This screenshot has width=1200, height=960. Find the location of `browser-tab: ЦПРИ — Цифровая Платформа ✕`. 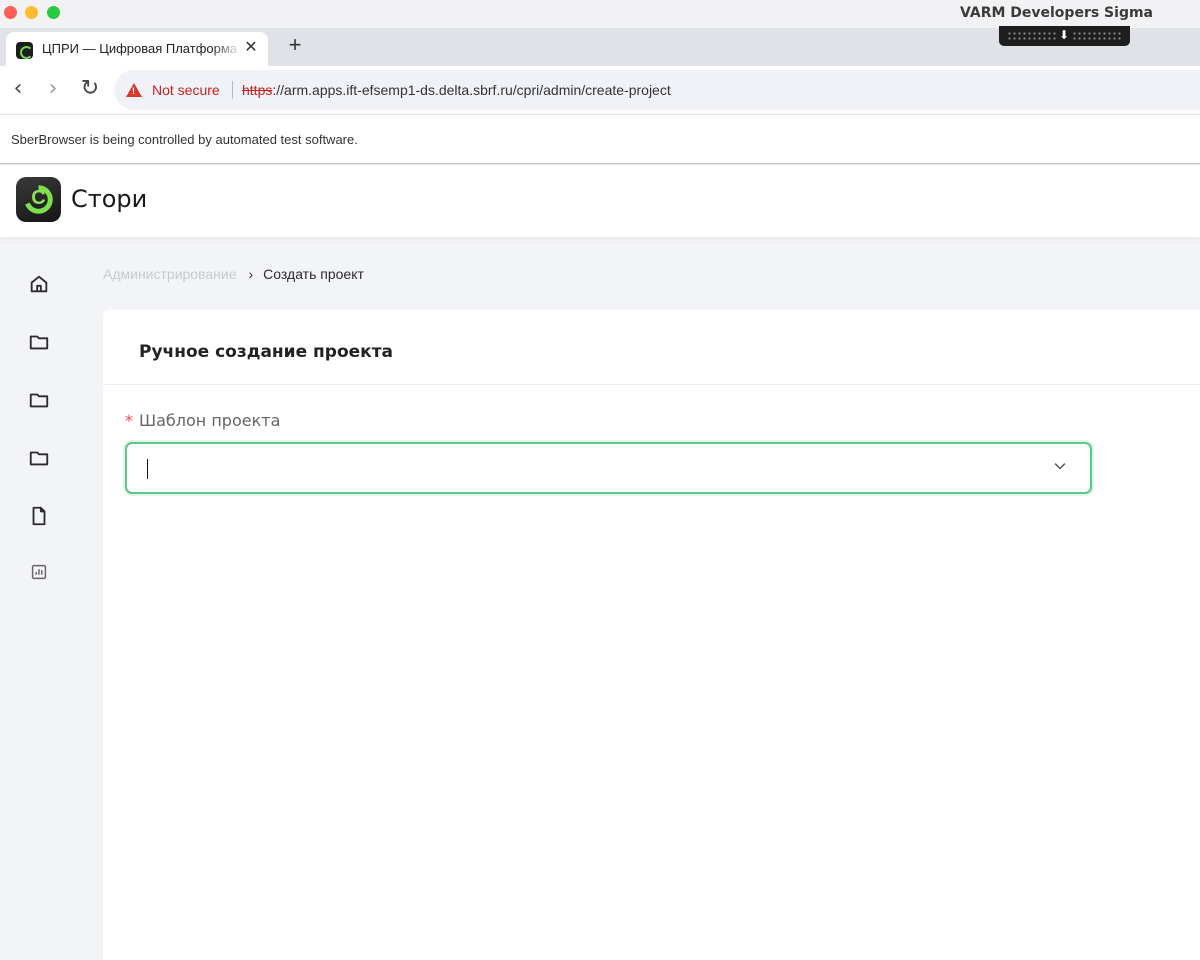

browser-tab: ЦПРИ — Цифровая Платформа ✕ is located at coordinates (137, 49).